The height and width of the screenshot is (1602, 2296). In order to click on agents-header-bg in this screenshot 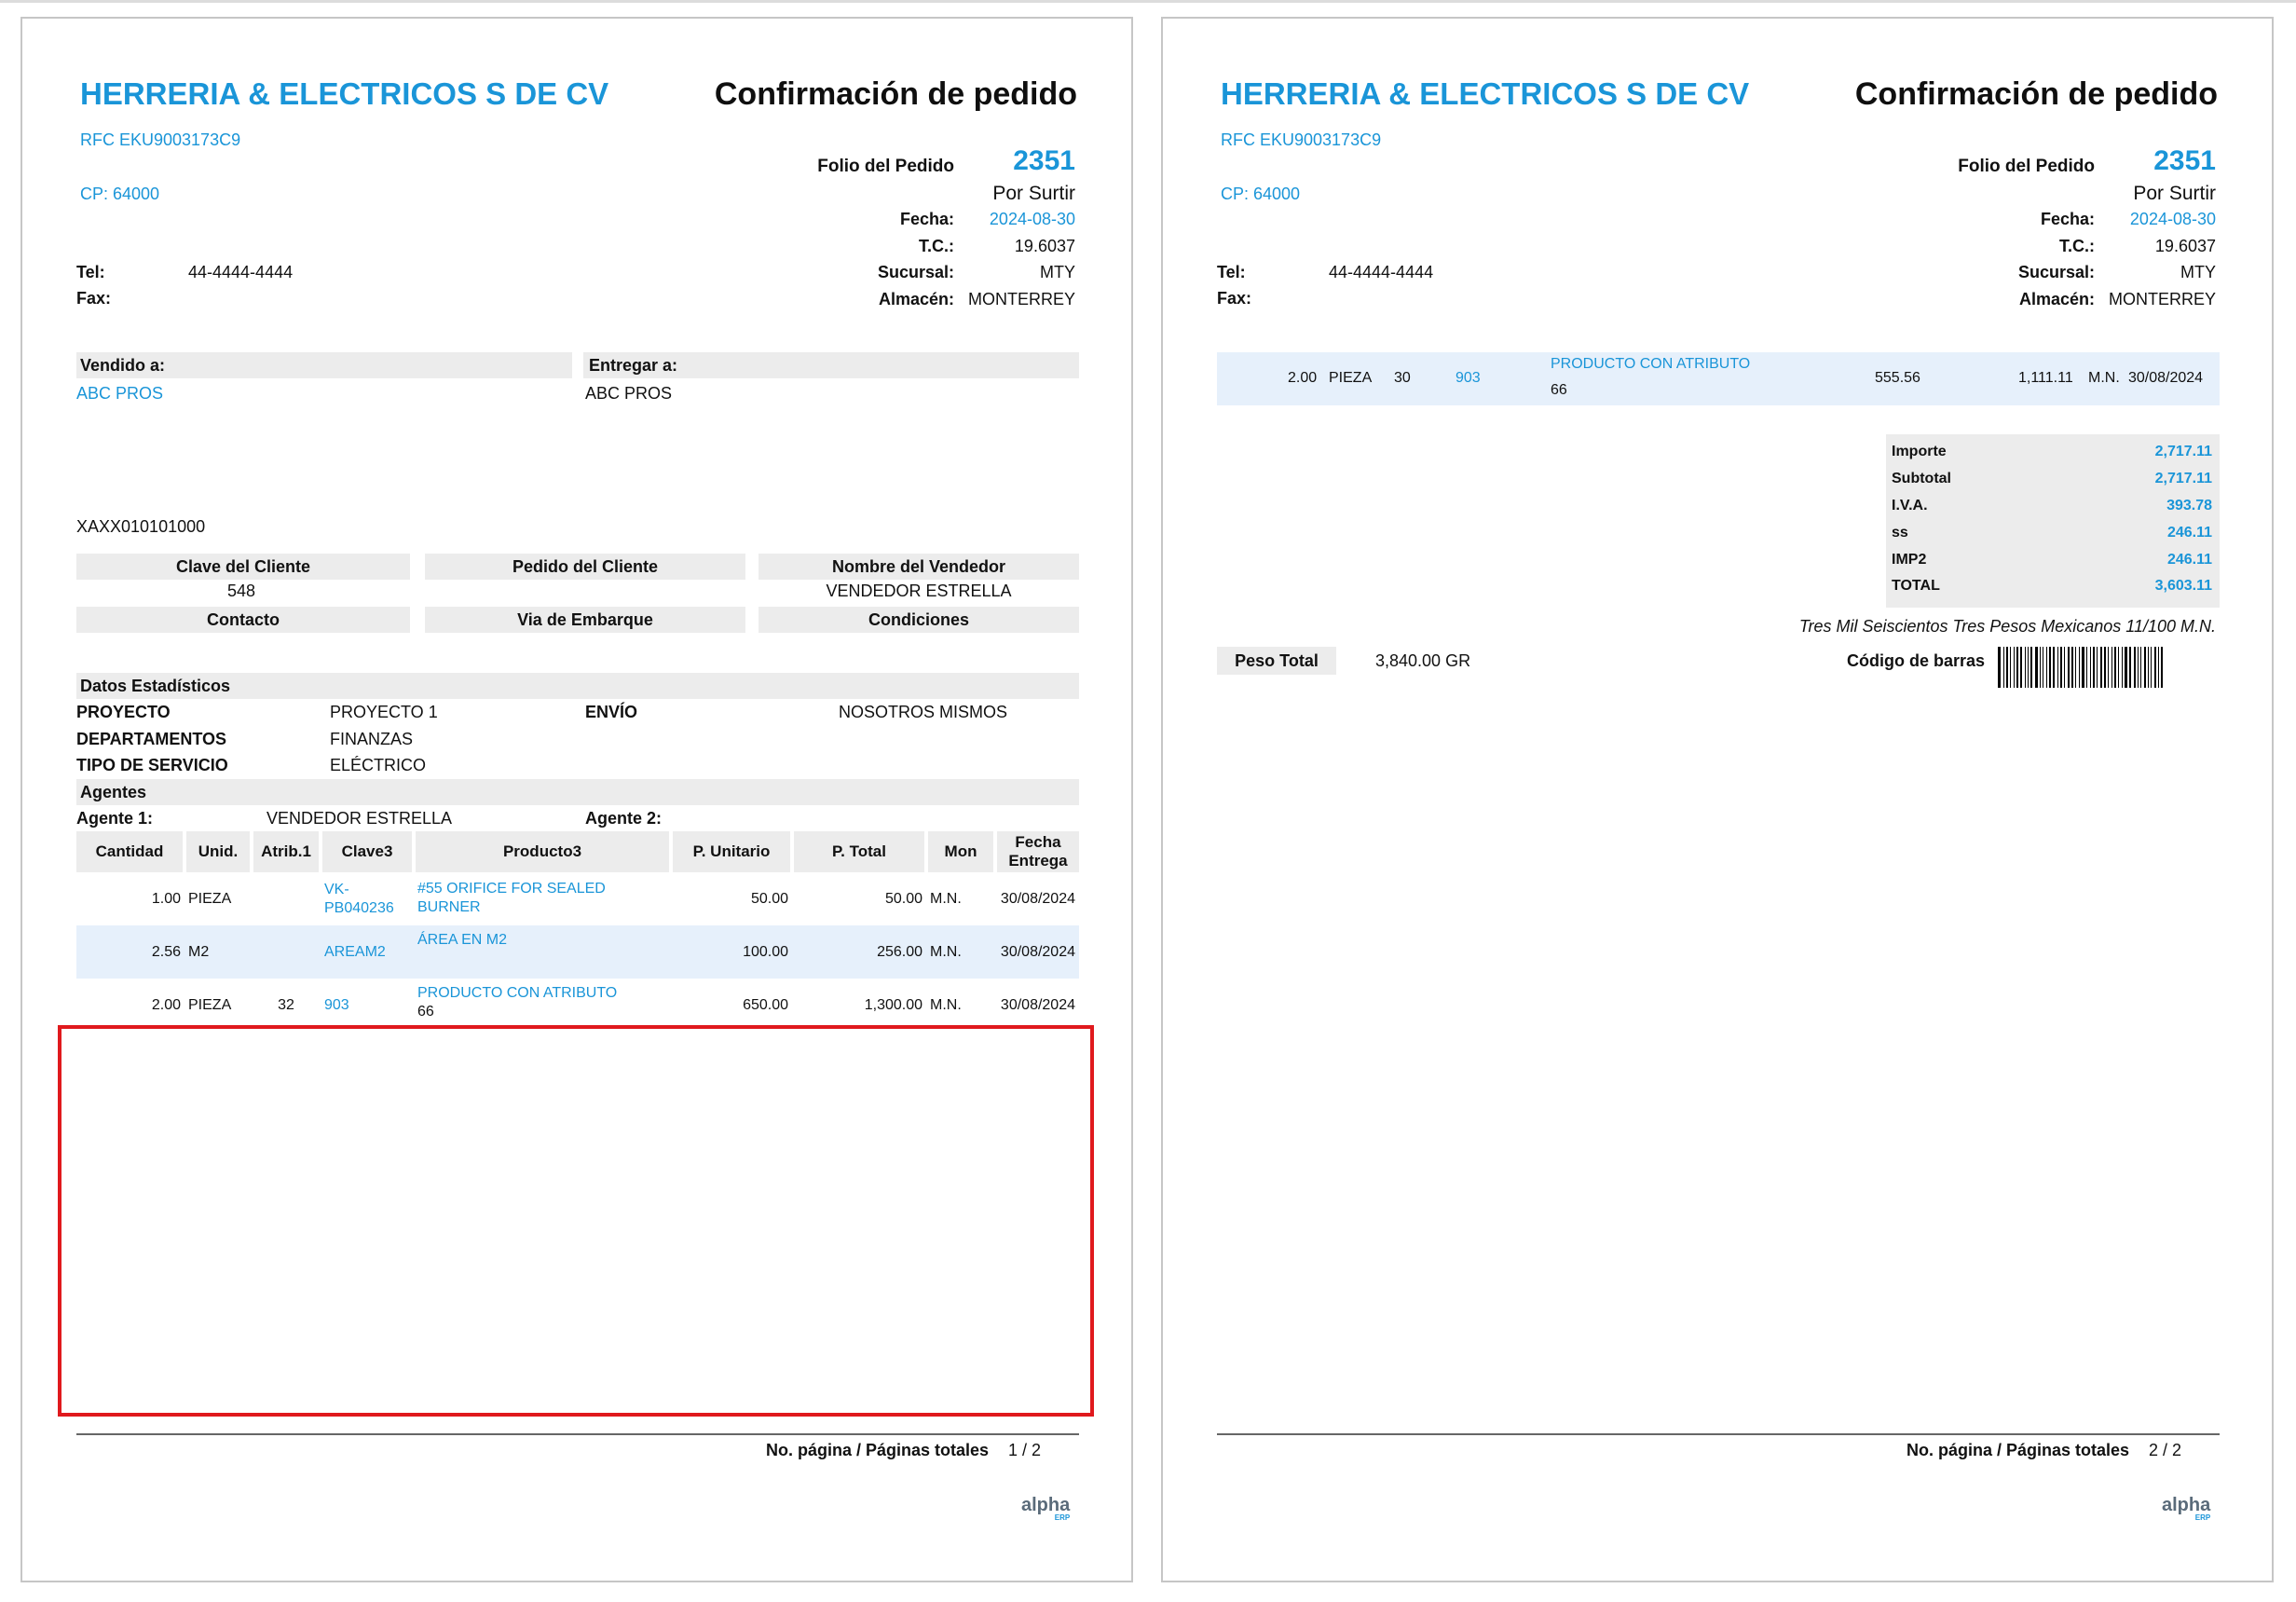, I will do `click(577, 792)`.